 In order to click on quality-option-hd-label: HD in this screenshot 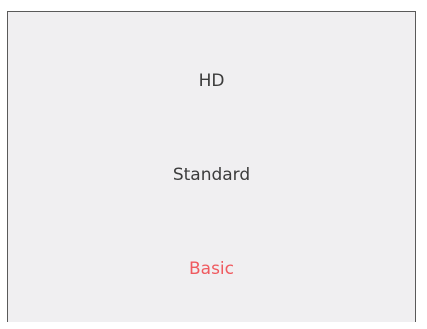, I will do `click(211, 81)`.